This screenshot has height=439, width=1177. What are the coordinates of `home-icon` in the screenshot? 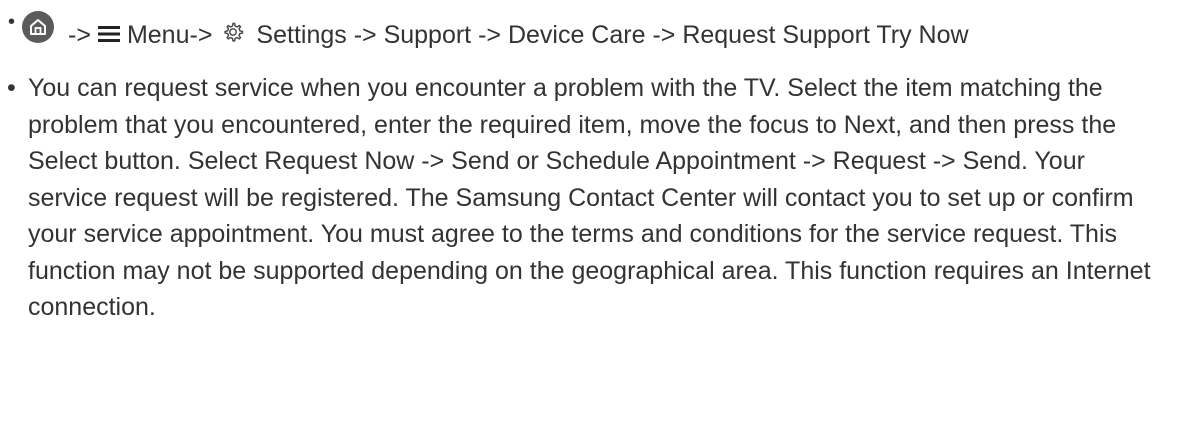 It's located at (38, 27).